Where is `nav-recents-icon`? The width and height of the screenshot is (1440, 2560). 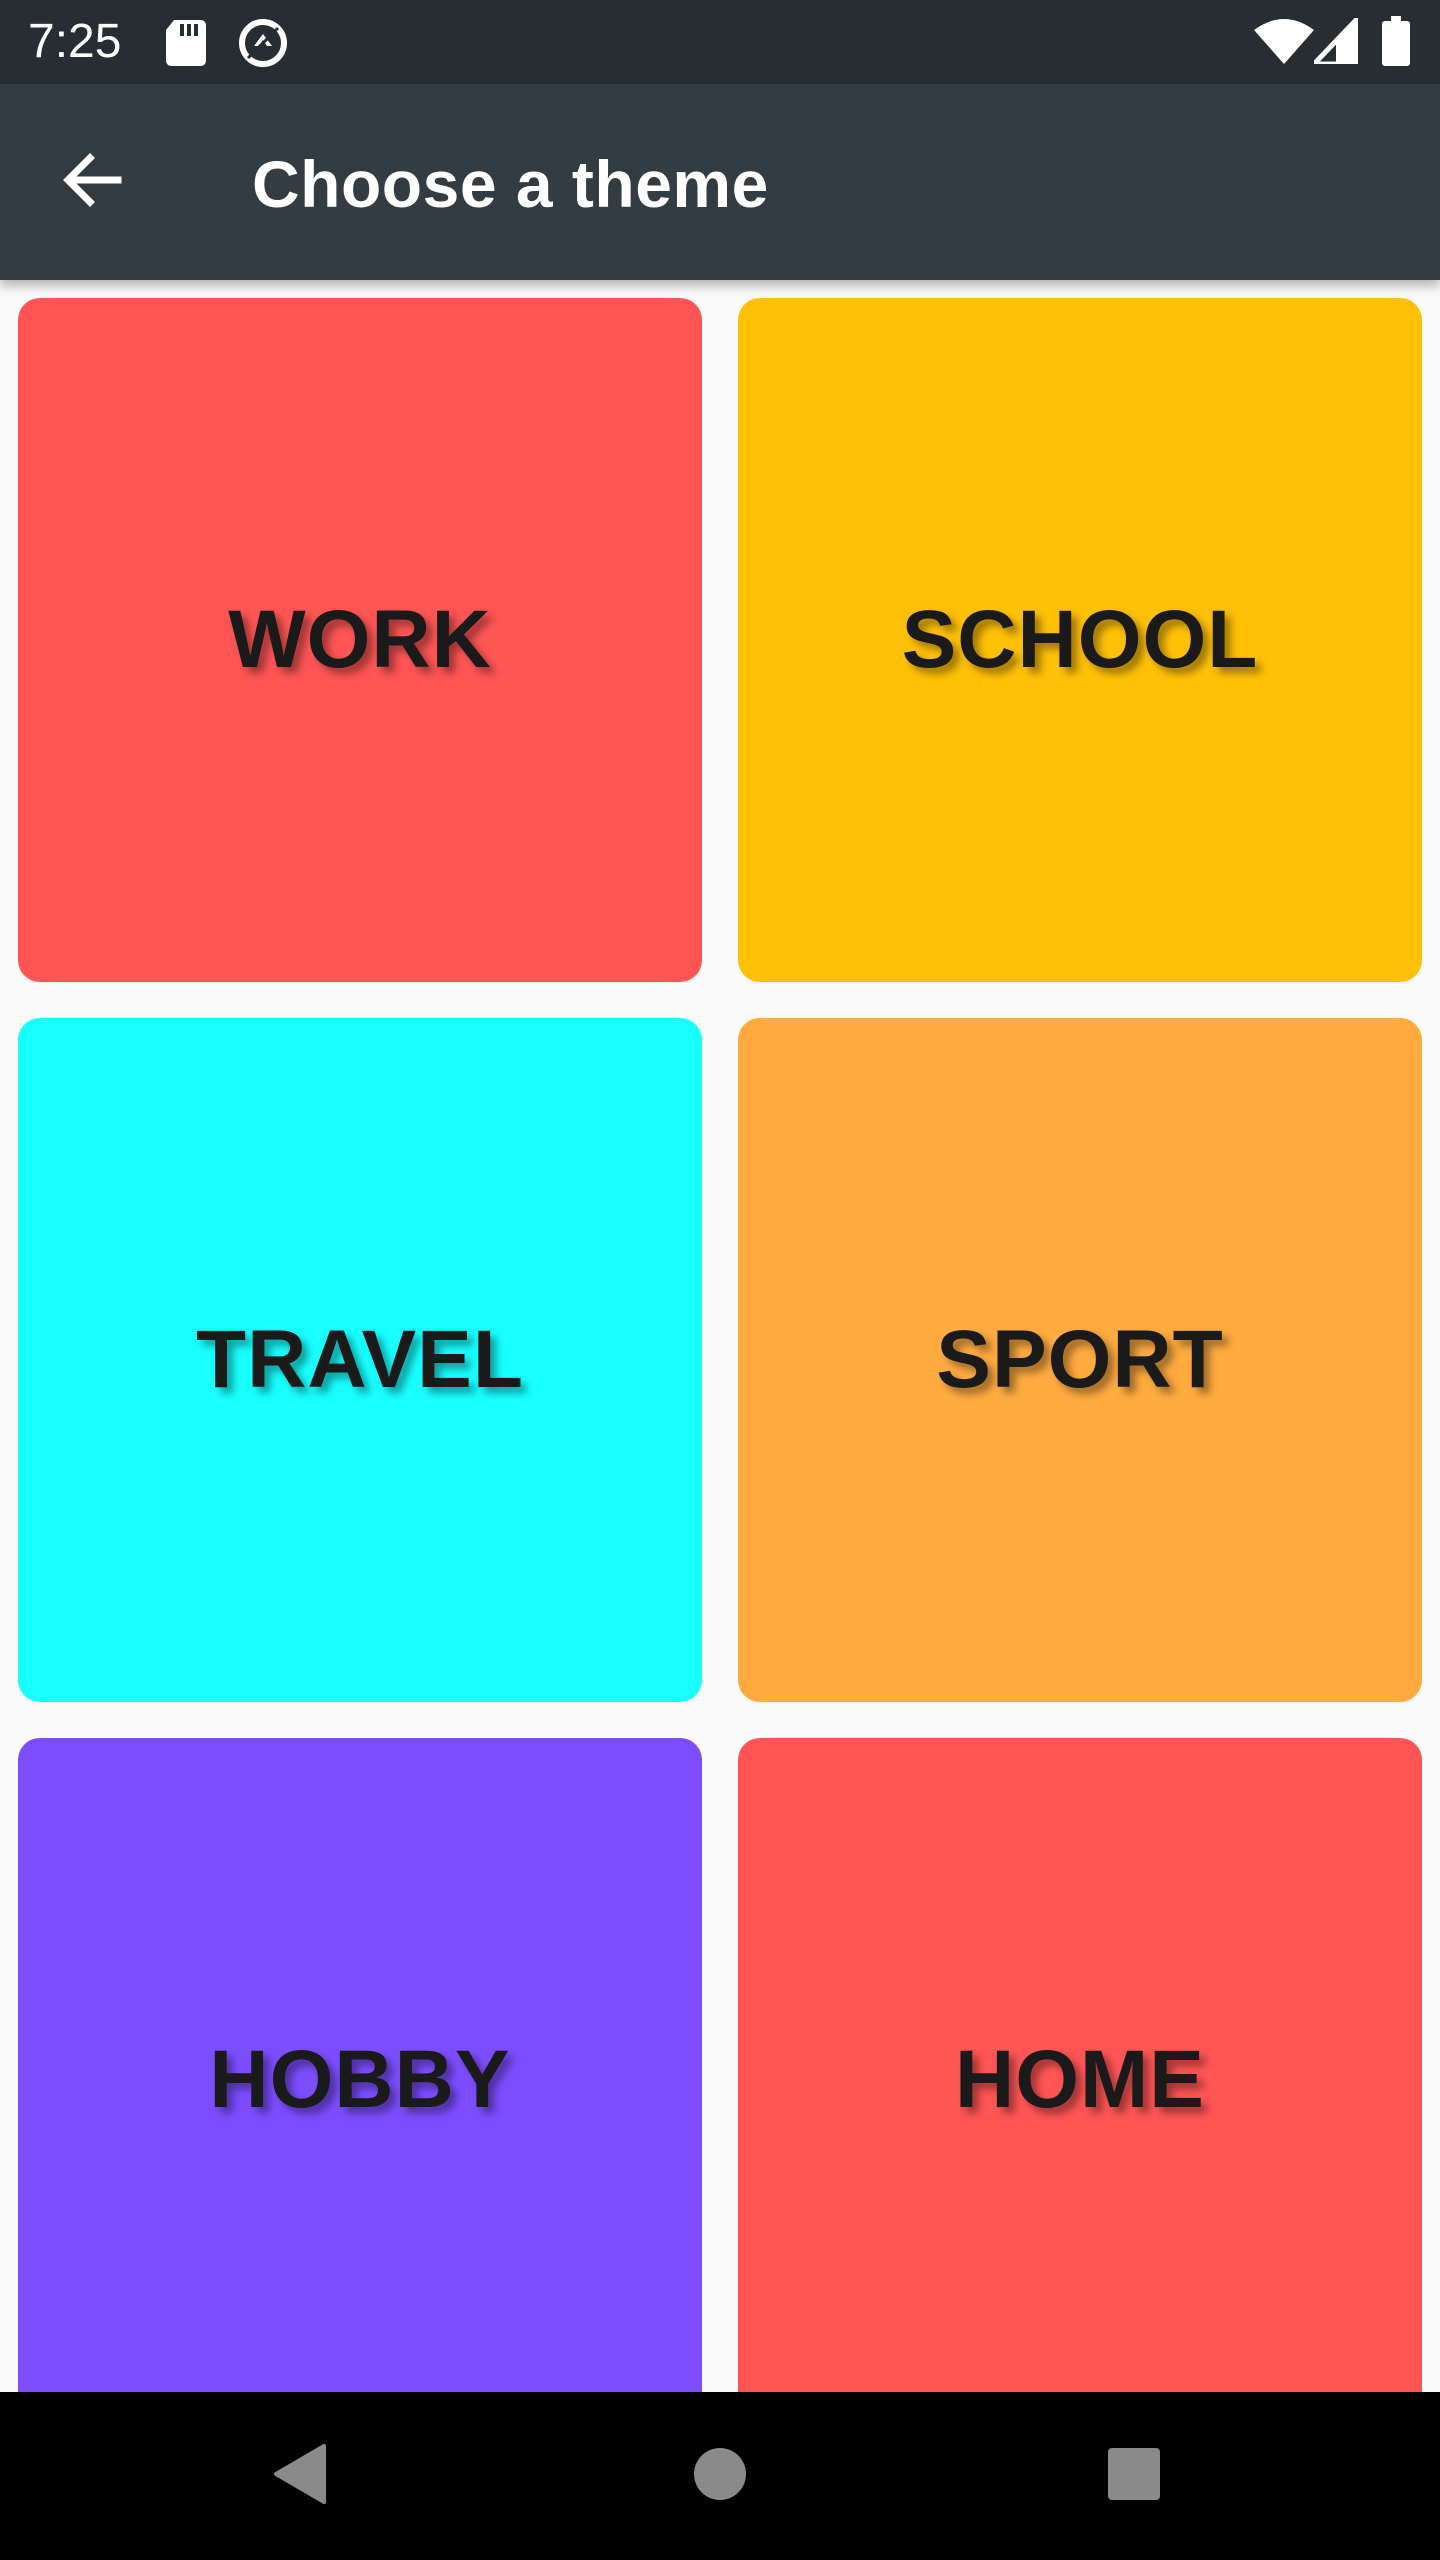 nav-recents-icon is located at coordinates (1134, 2476).